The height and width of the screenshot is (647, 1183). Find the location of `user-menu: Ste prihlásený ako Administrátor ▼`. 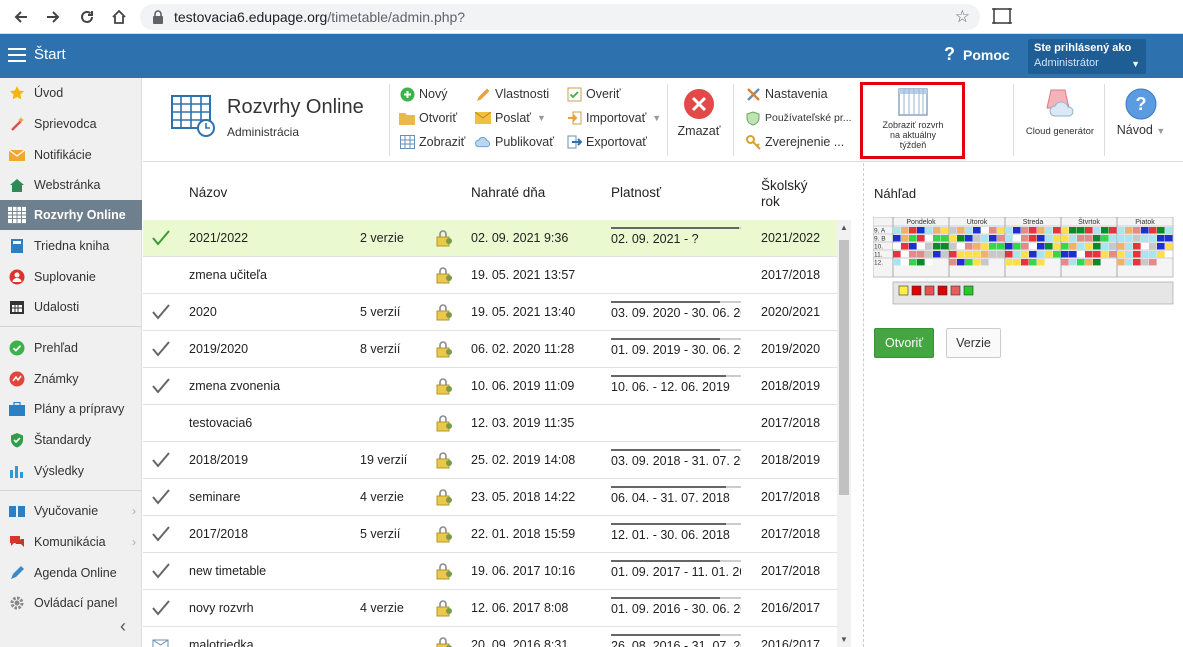

user-menu: Ste prihlásený ako Administrátor ▼ is located at coordinates (1087, 56).